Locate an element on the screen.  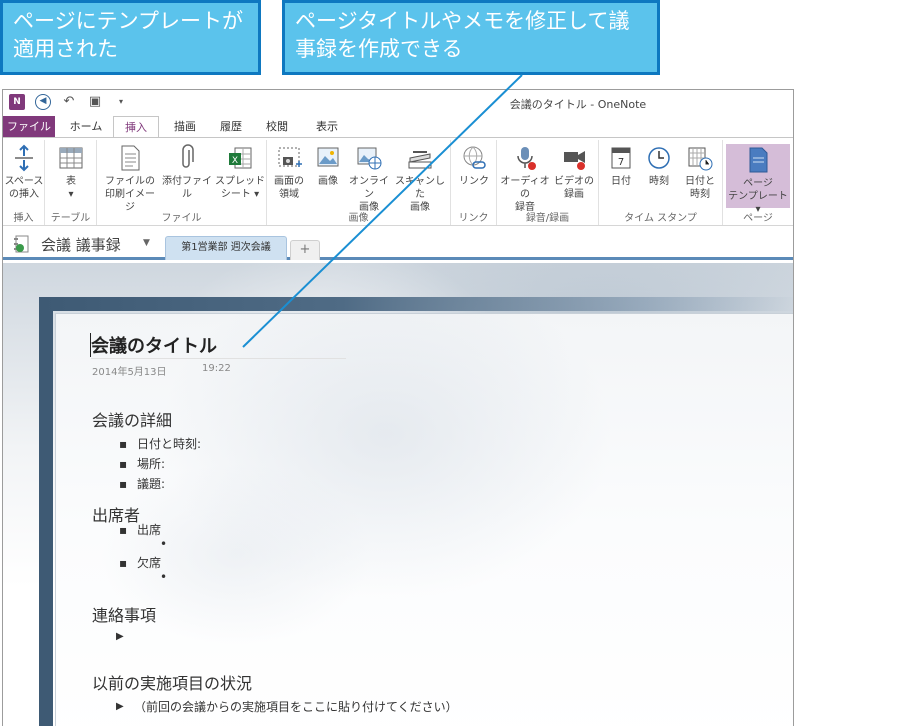
page-time: 19:22 is located at coordinates (216, 368).